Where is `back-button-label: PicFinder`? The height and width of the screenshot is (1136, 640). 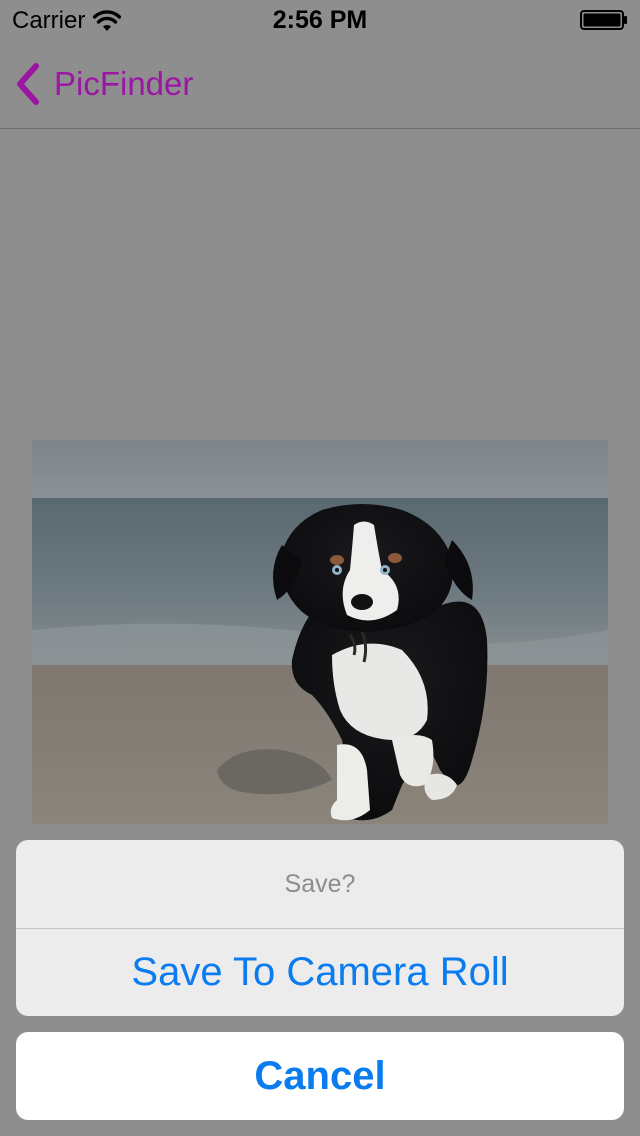 back-button-label: PicFinder is located at coordinates (124, 83).